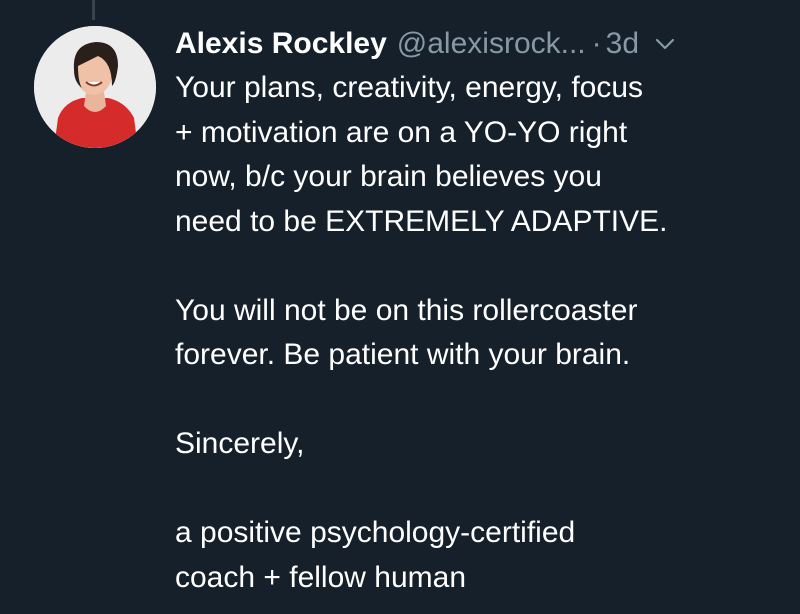 Image resolution: width=800 pixels, height=614 pixels. I want to click on tweet-timestamp: 3d, so click(622, 44).